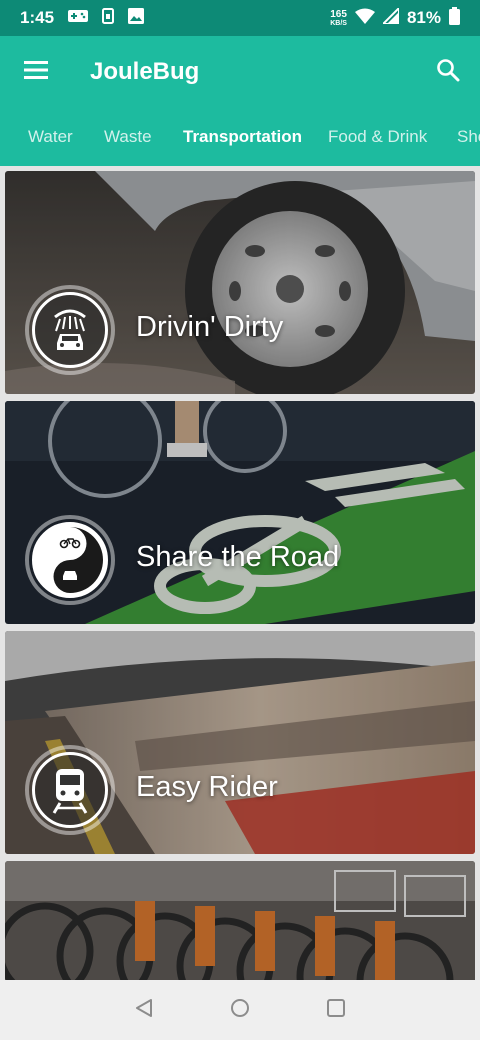 Image resolution: width=480 pixels, height=1040 pixels. I want to click on sim-icon, so click(108, 18).